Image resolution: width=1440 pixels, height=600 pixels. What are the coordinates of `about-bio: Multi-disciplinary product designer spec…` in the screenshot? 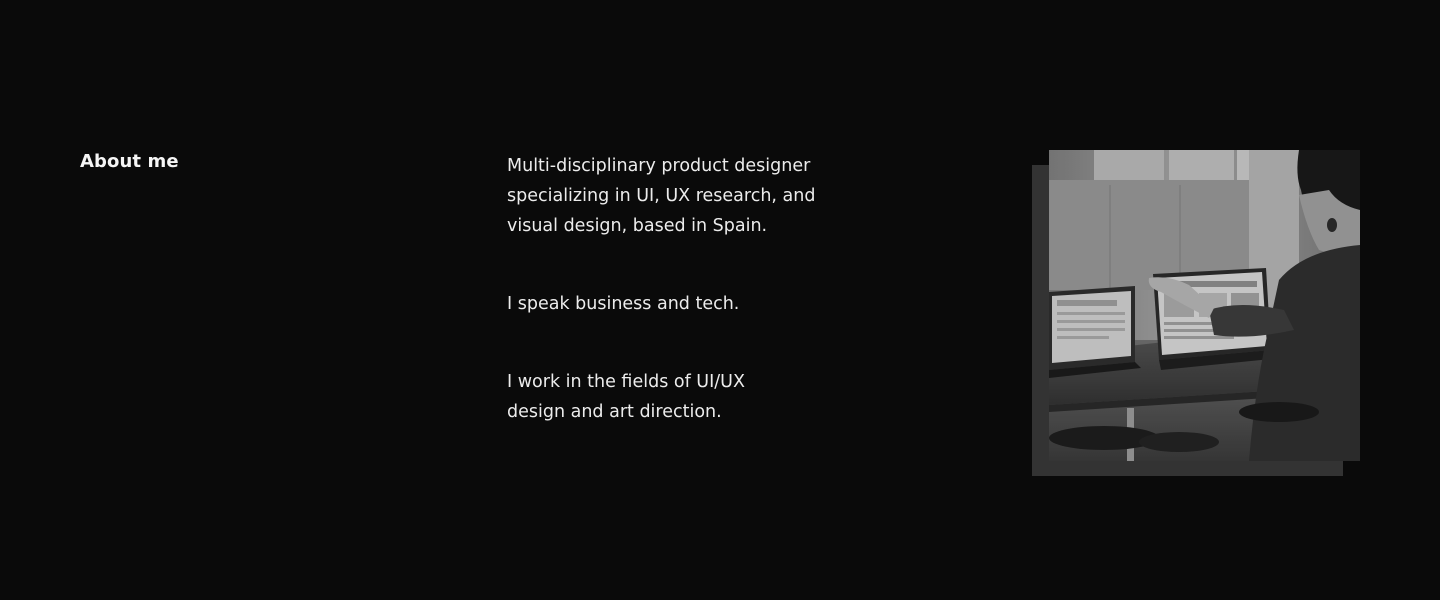 It's located at (682, 313).